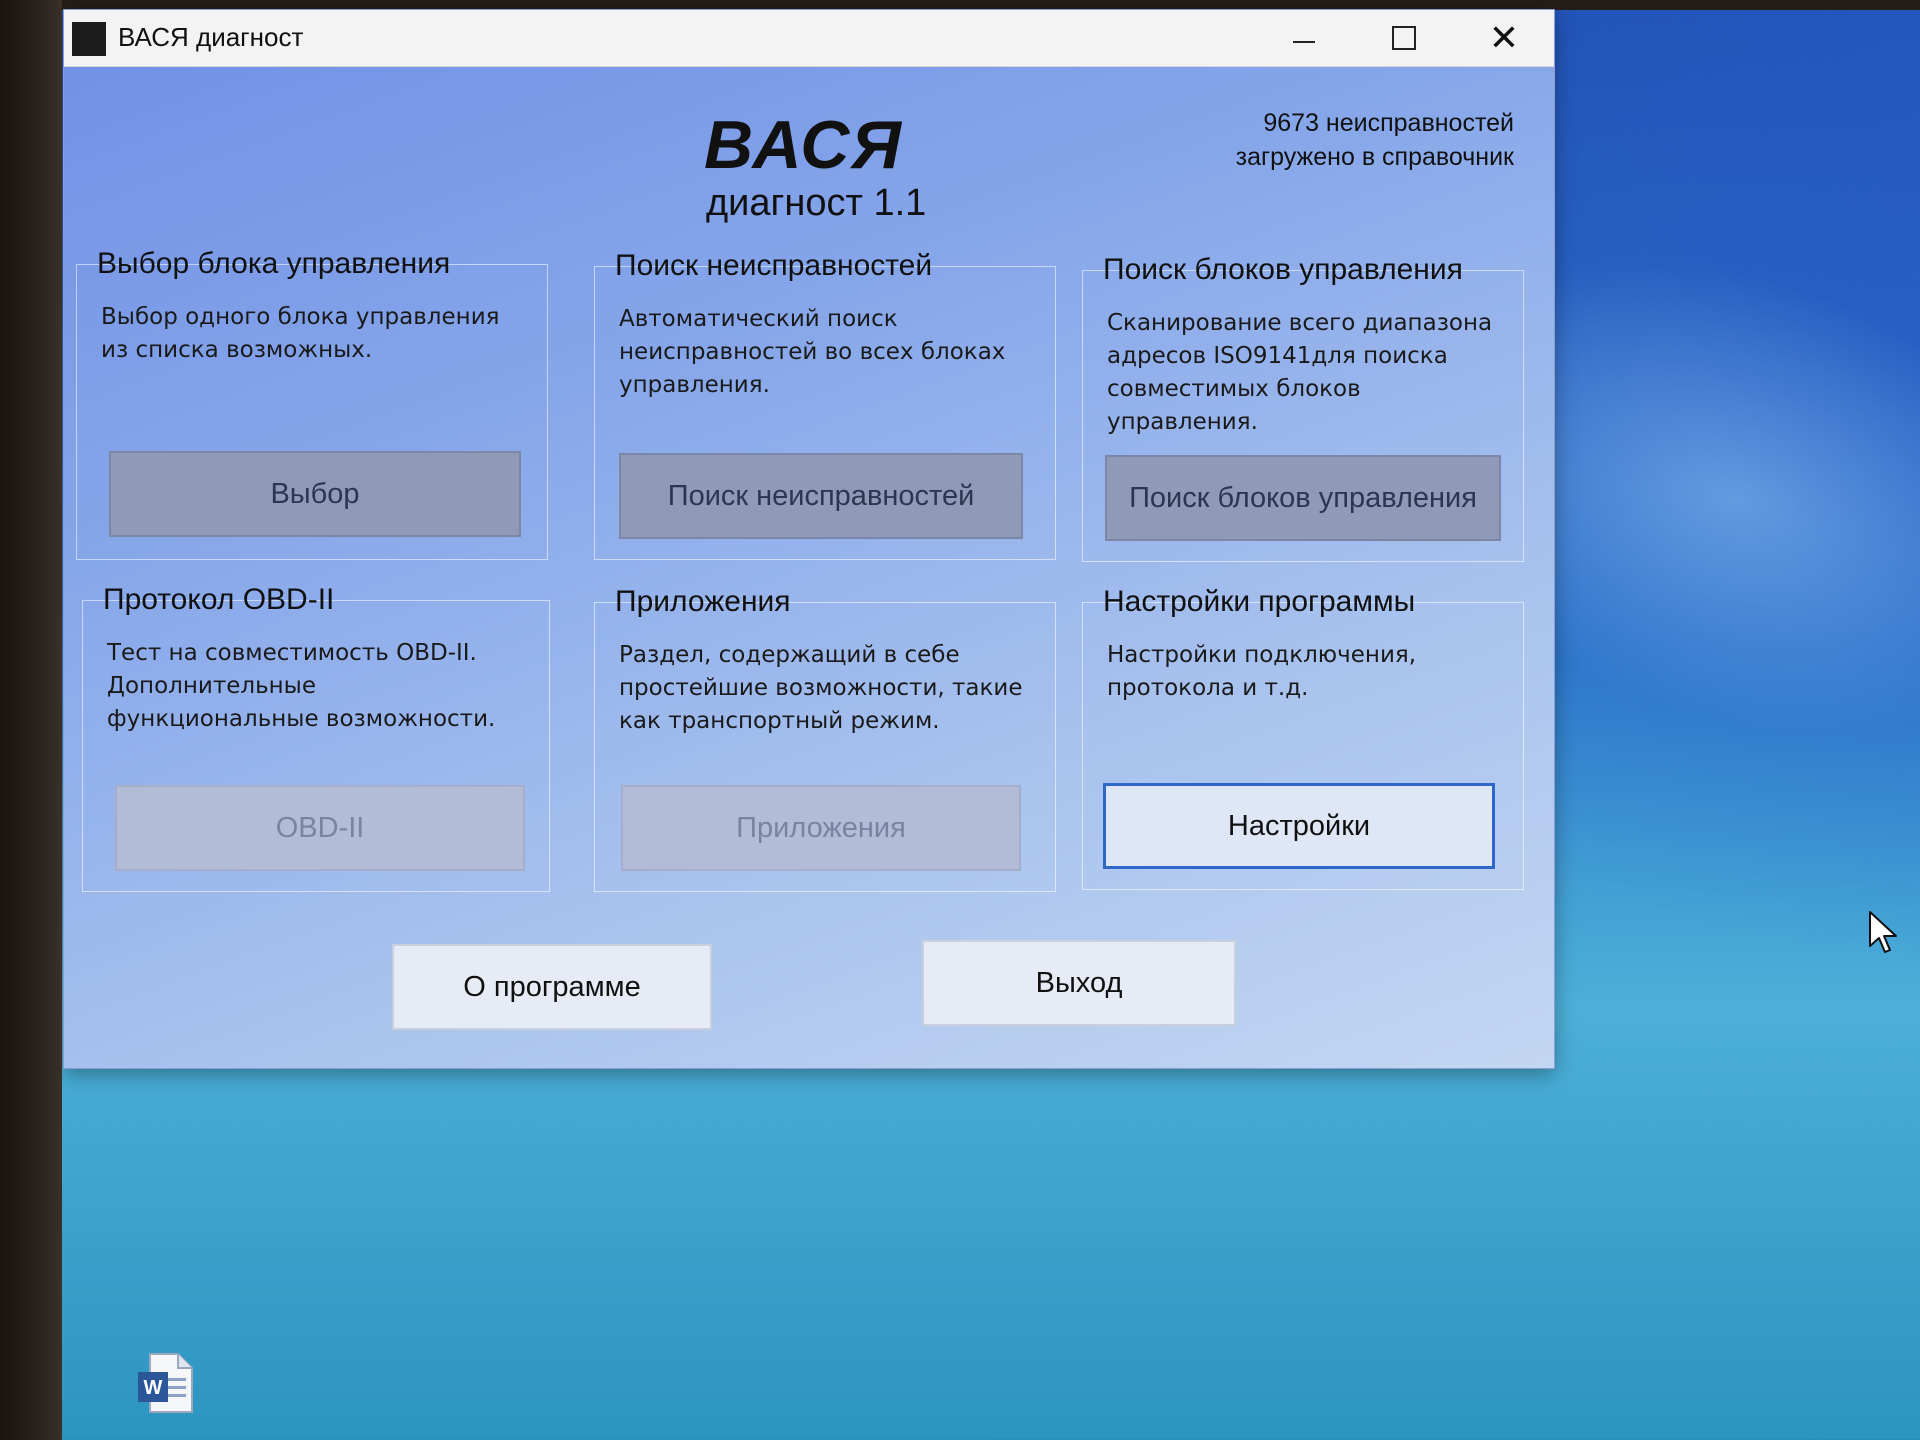 The height and width of the screenshot is (1440, 1920). I want to click on group-title: Протокол OBD-II, so click(219, 599).